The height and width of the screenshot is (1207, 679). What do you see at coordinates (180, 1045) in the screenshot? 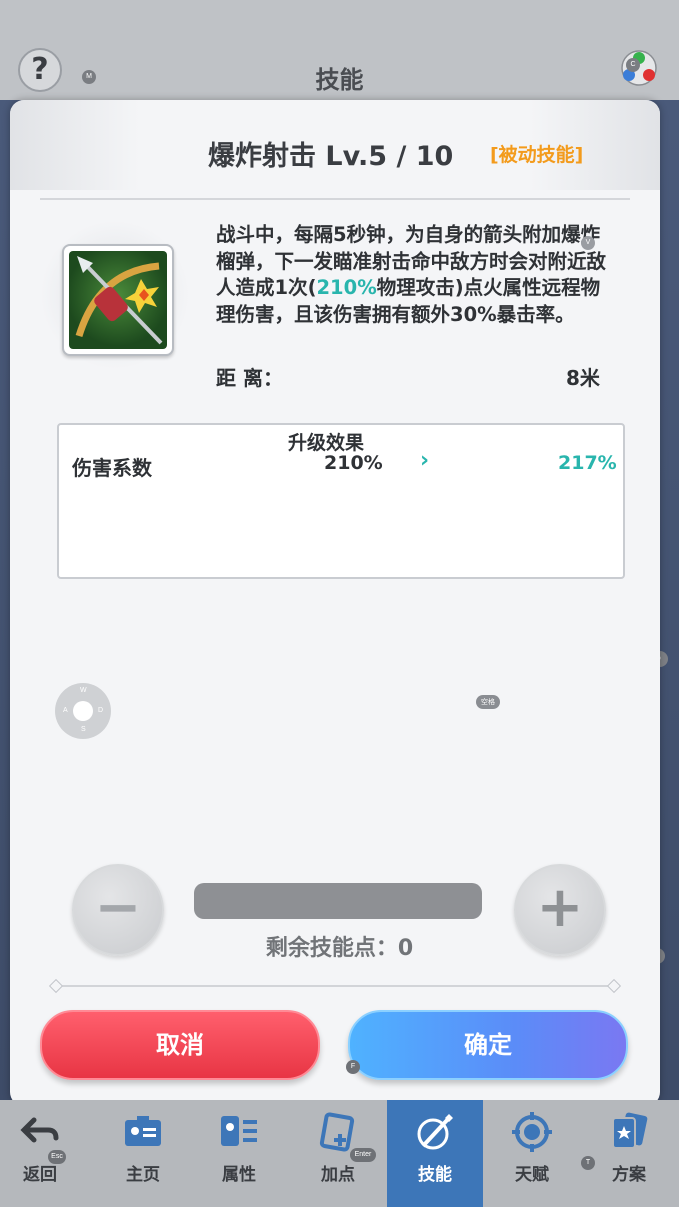
I see `cancel-button: 取消` at bounding box center [180, 1045].